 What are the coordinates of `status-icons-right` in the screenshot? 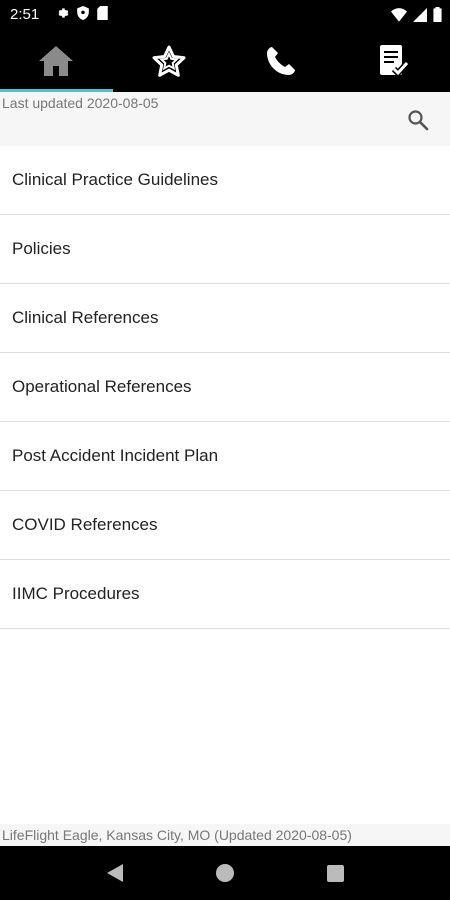 It's located at (416, 14).